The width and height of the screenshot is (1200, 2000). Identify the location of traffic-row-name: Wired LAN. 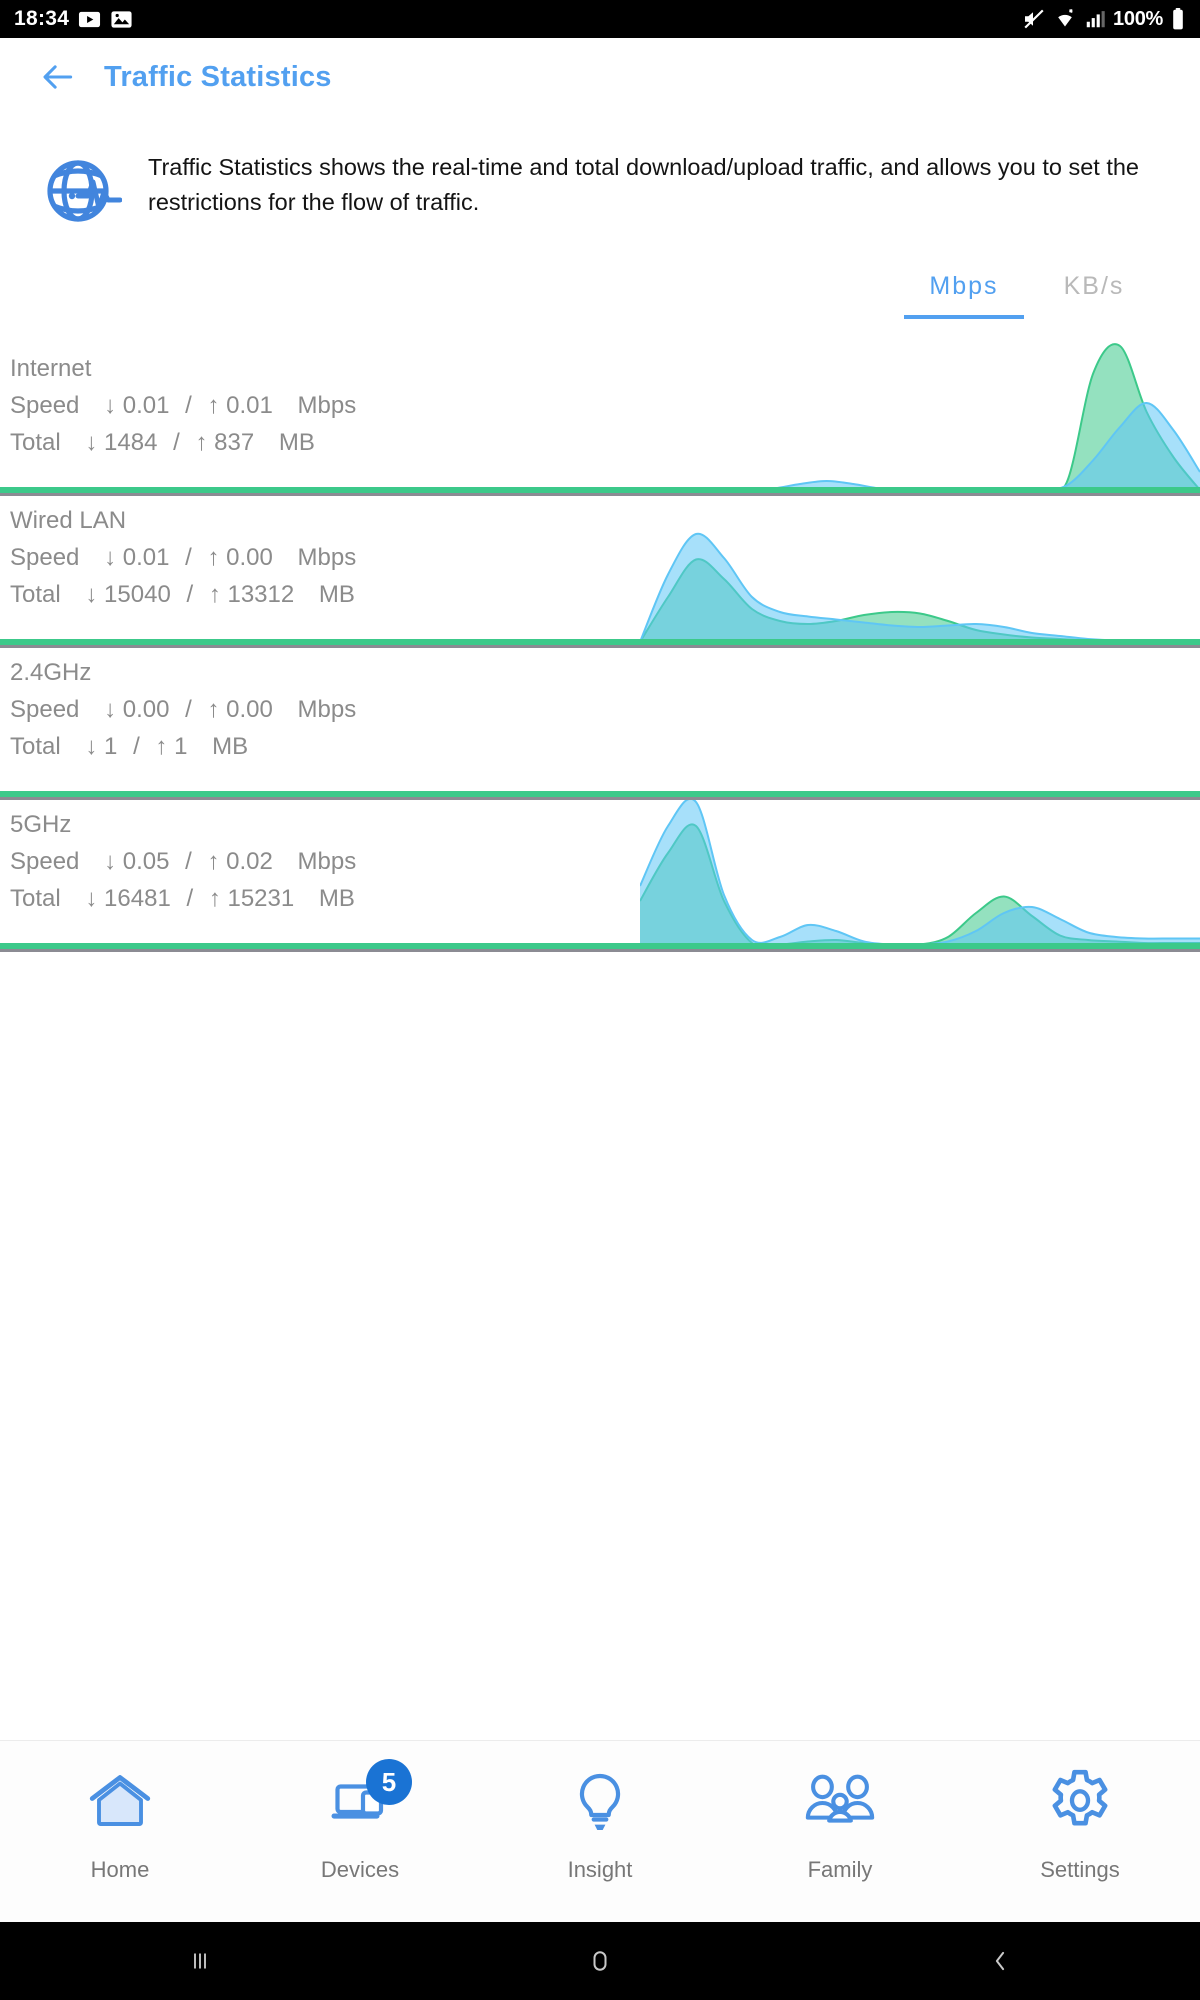
(68, 520).